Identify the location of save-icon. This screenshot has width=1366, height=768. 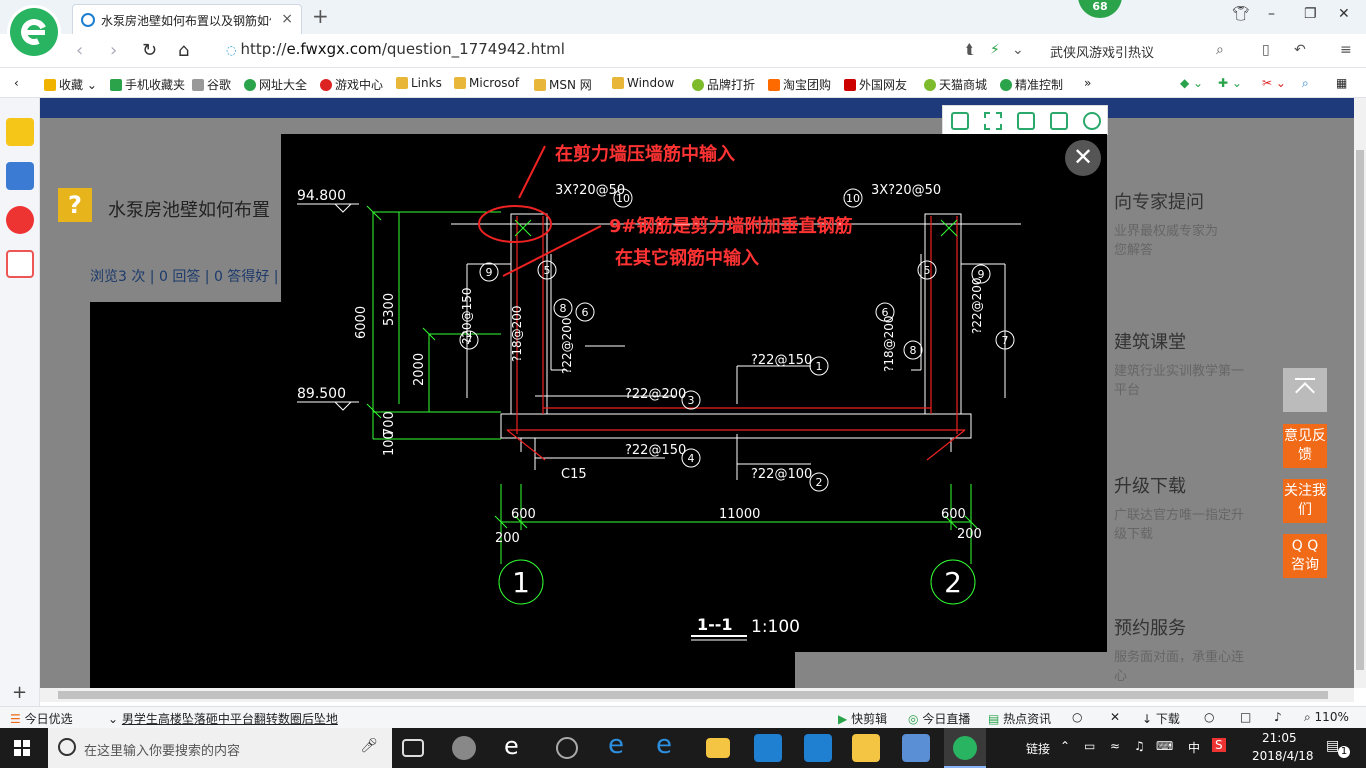
(1026, 121).